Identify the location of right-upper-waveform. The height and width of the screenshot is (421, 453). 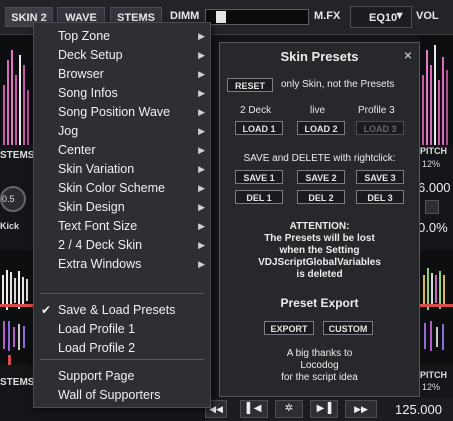
(436, 90).